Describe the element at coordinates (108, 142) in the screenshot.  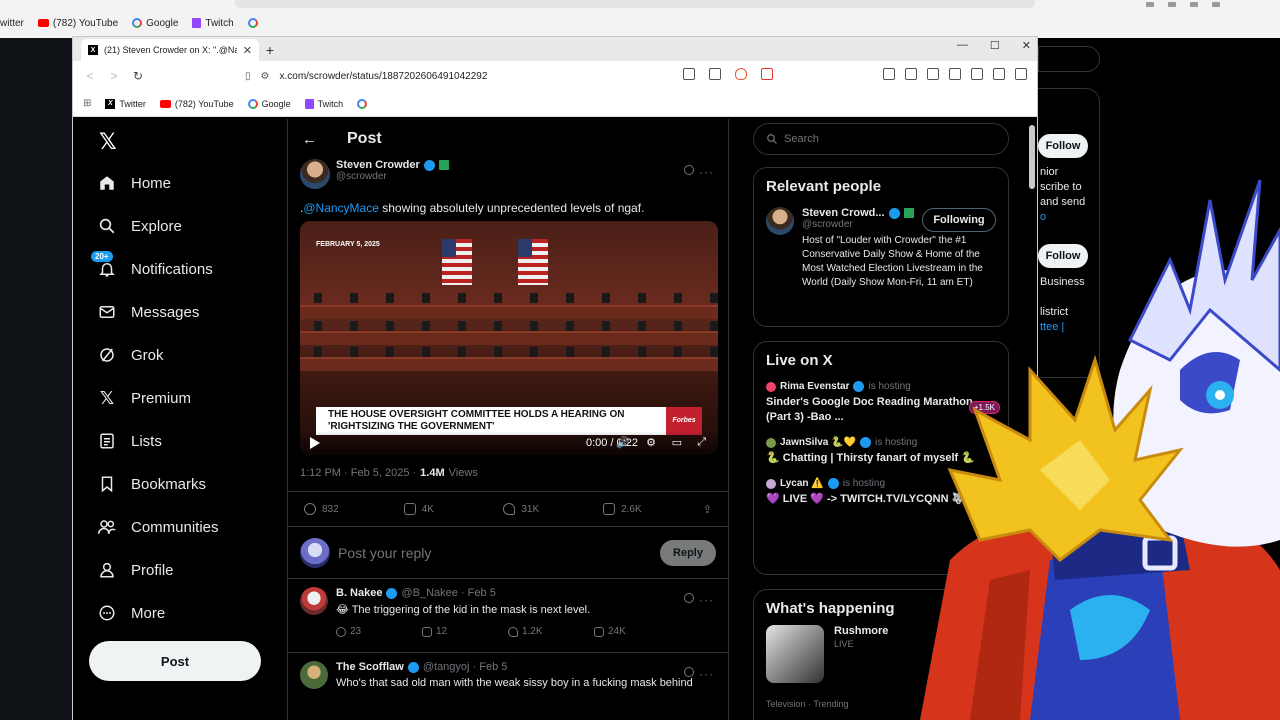
I see `x-logo-icon: 𝕏` at that location.